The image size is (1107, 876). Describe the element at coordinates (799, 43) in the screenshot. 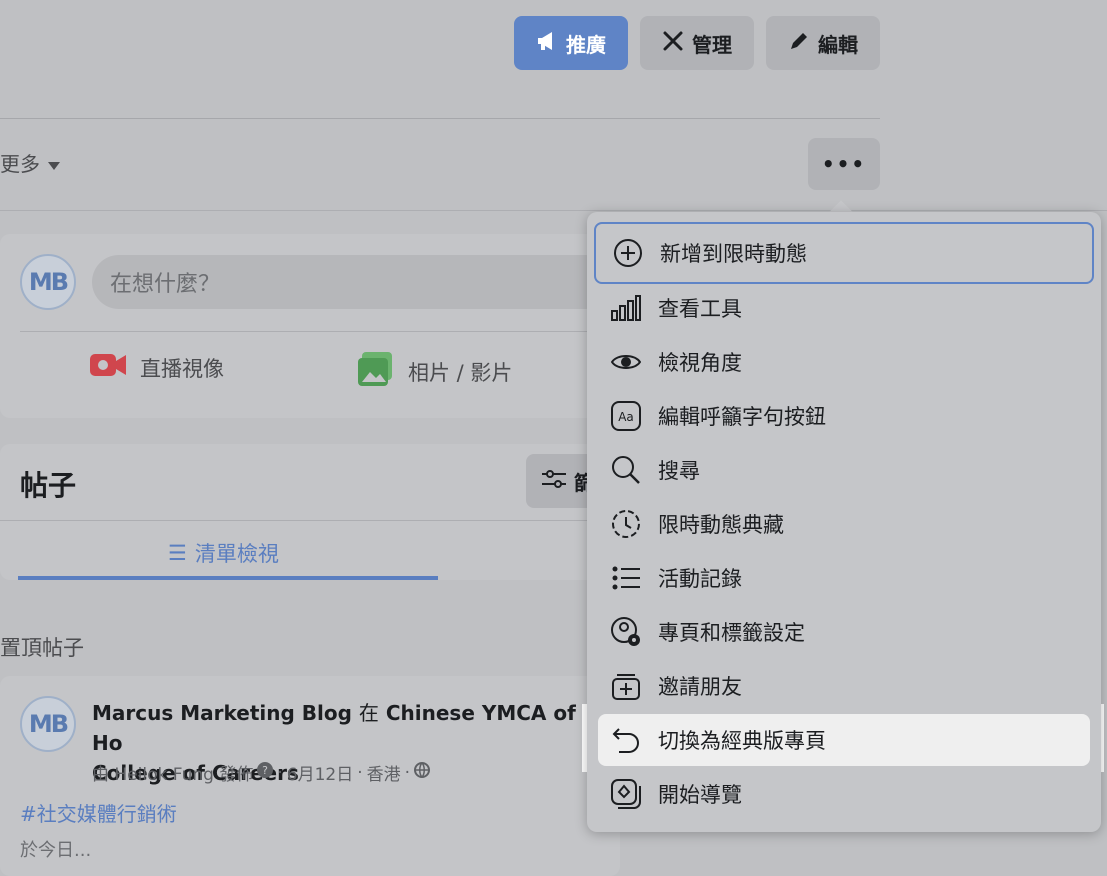

I see `pencil-icon` at that location.